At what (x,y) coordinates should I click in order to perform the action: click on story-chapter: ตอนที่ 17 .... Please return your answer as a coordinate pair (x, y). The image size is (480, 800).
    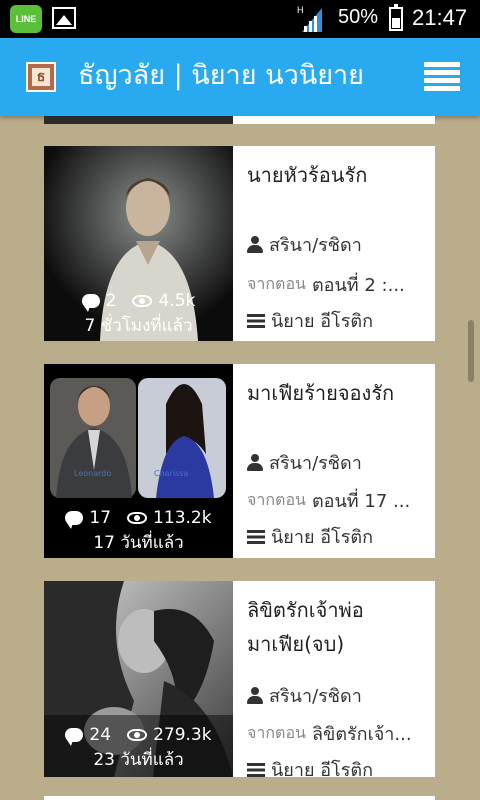
    Looking at the image, I should click on (361, 500).